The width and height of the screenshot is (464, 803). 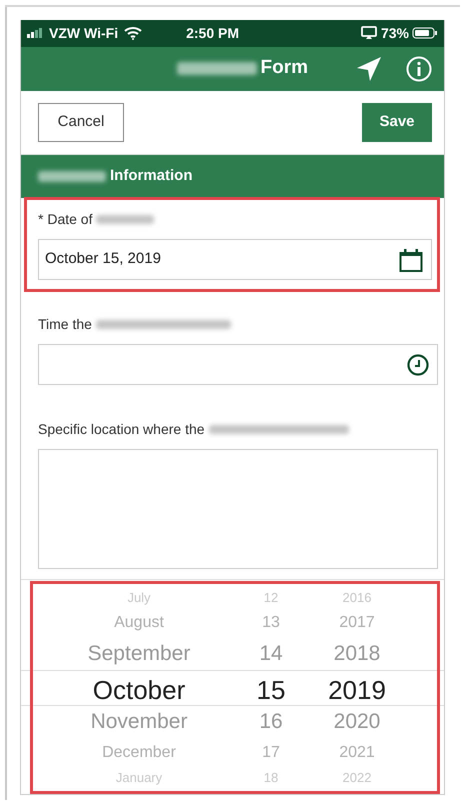 What do you see at coordinates (81, 122) in the screenshot?
I see `cancel-button: Cancel` at bounding box center [81, 122].